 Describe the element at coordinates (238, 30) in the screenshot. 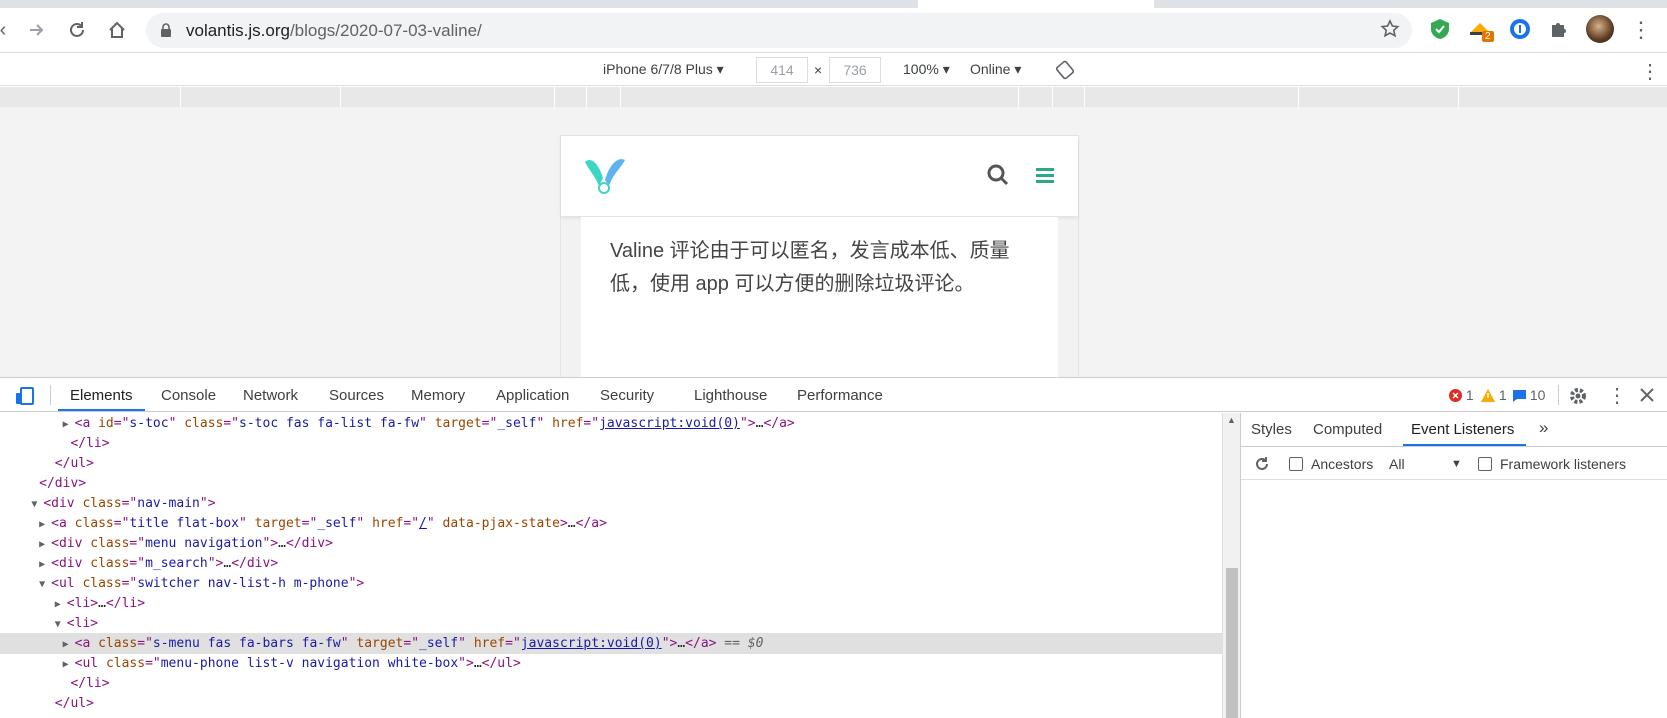

I see `url-host: volantis.js.org` at that location.